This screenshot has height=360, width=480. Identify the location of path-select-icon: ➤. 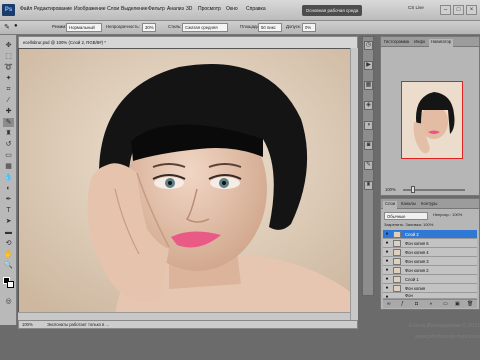
(8, 221).